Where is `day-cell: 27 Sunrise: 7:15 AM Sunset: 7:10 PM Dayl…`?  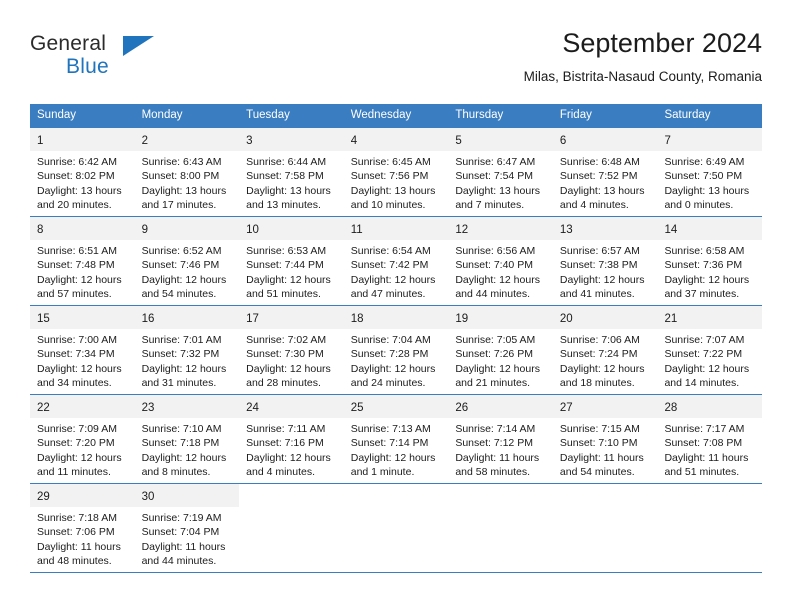 day-cell: 27 Sunrise: 7:15 AM Sunset: 7:10 PM Dayl… is located at coordinates (605, 439).